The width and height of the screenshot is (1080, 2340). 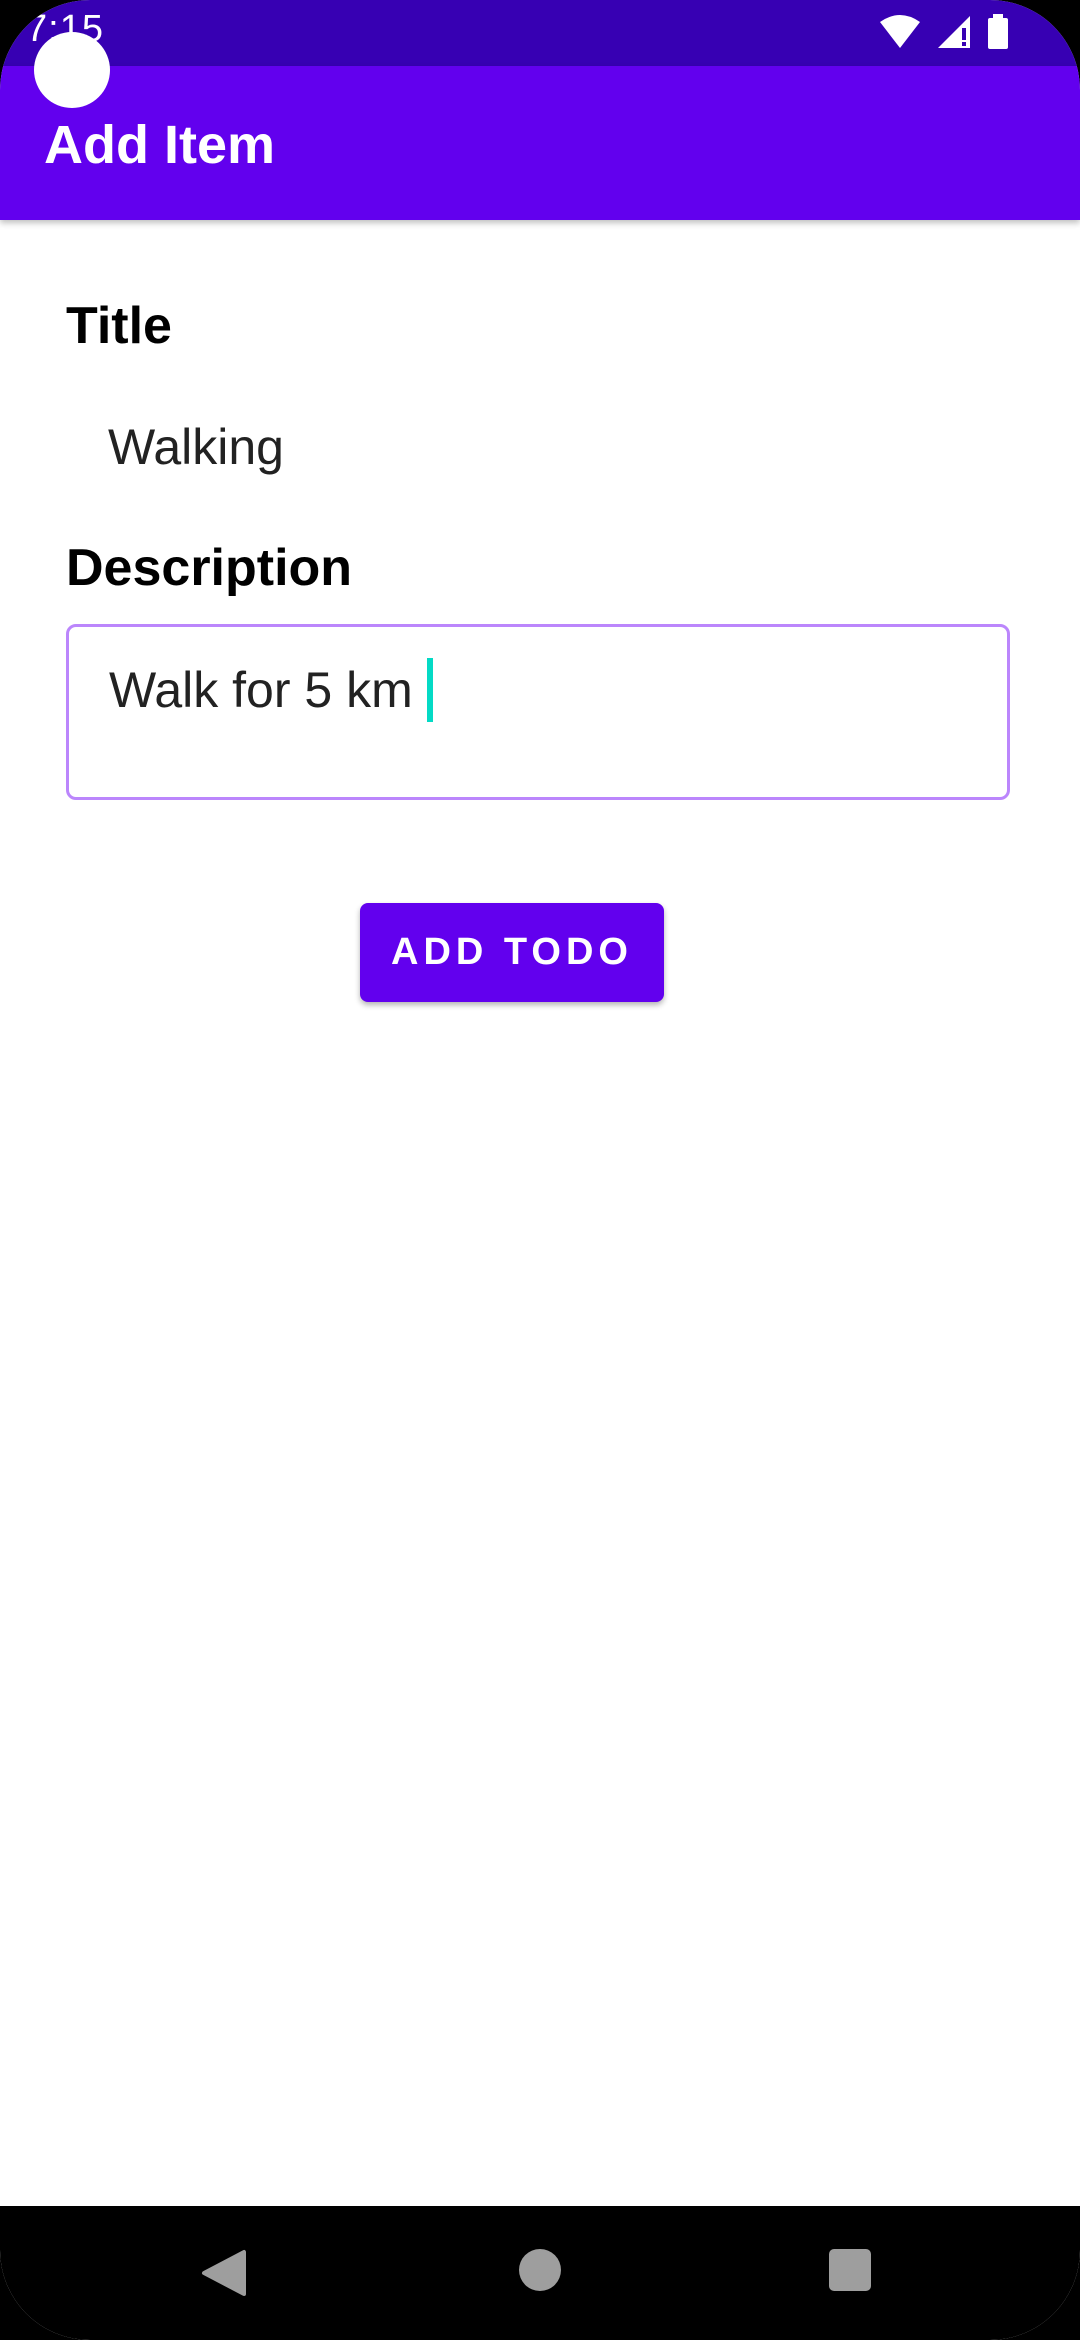 I want to click on description-value-container: Walk for 5 km, so click(x=271, y=691).